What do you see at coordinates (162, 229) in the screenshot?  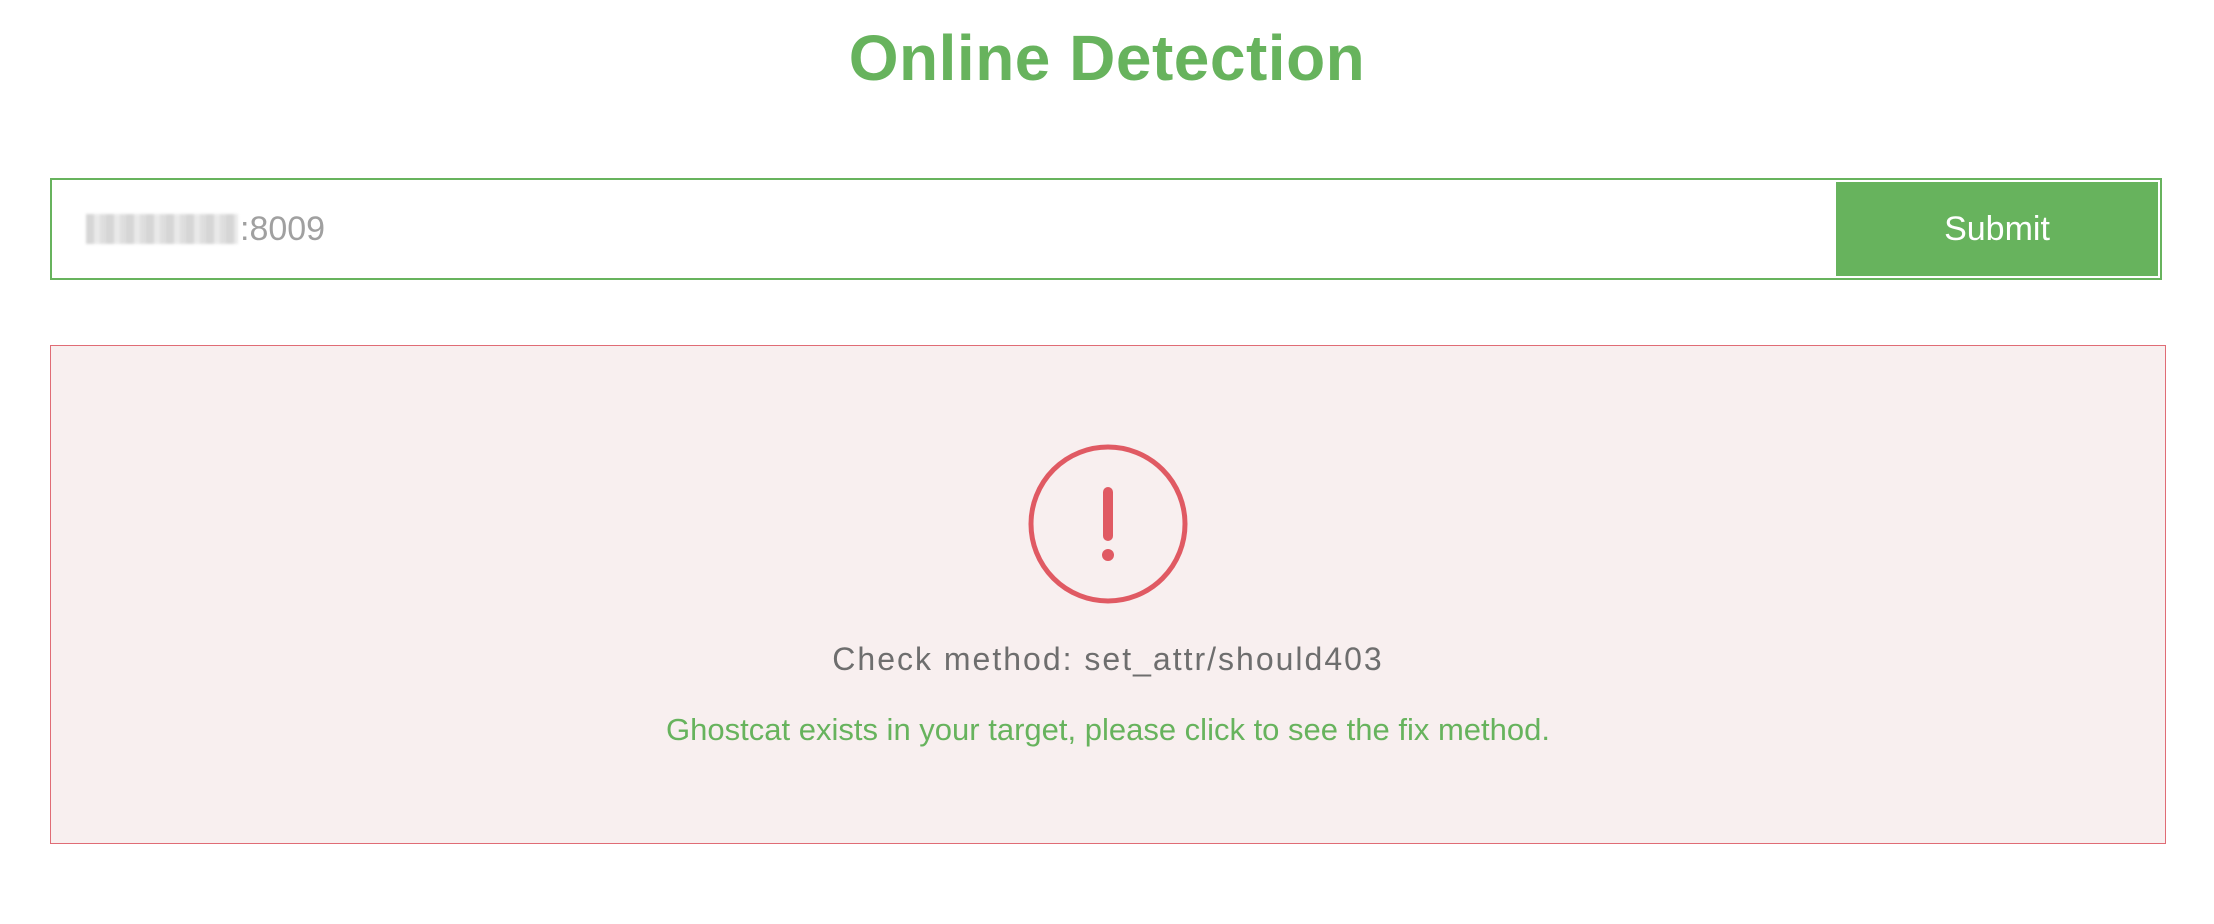 I see `redacted-host` at bounding box center [162, 229].